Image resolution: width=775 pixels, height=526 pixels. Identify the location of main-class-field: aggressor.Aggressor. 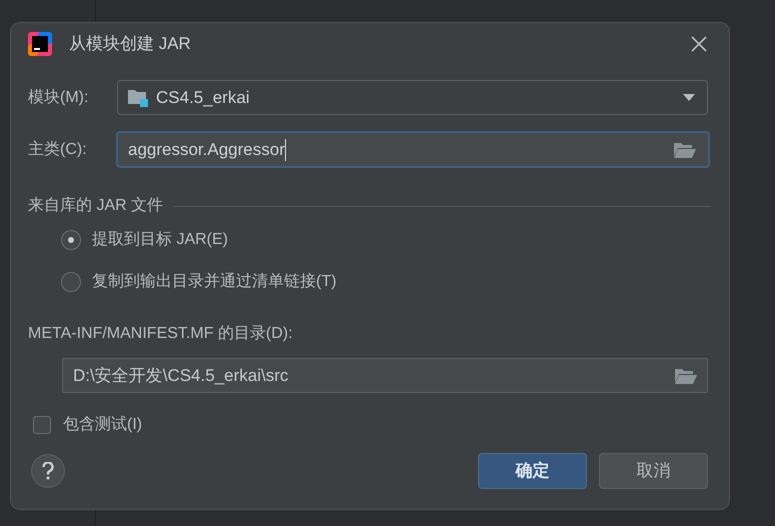
(413, 149).